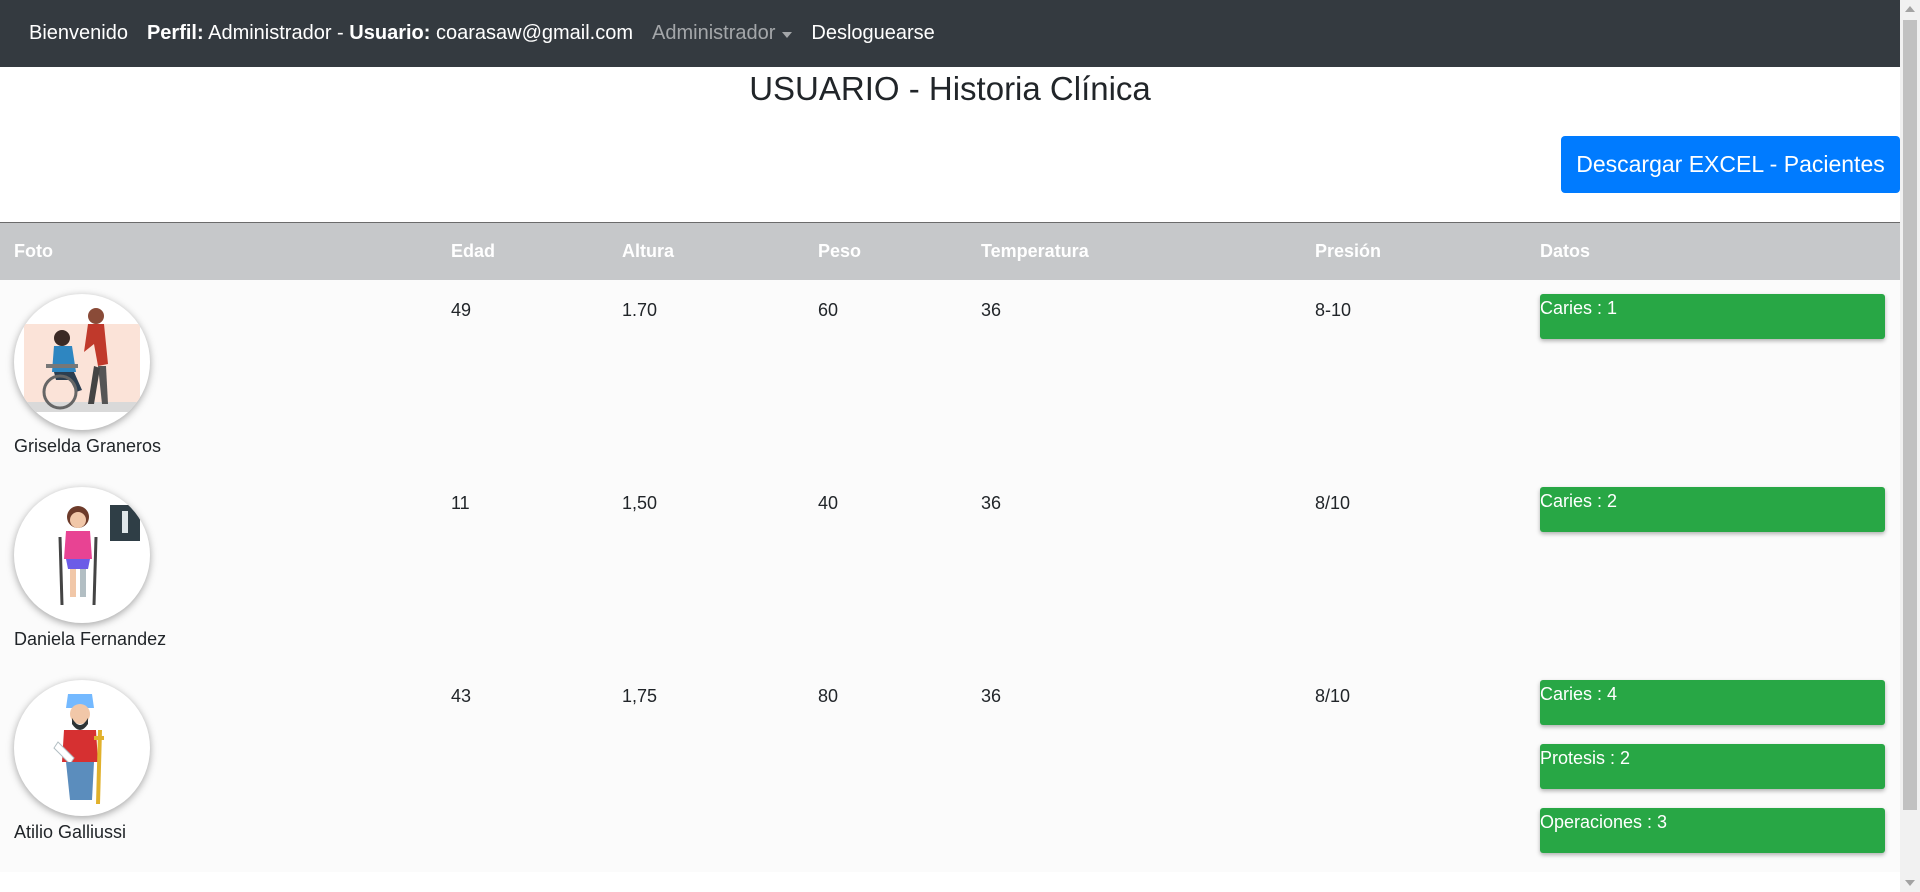  I want to click on logout-link: Desloguearse, so click(872, 33).